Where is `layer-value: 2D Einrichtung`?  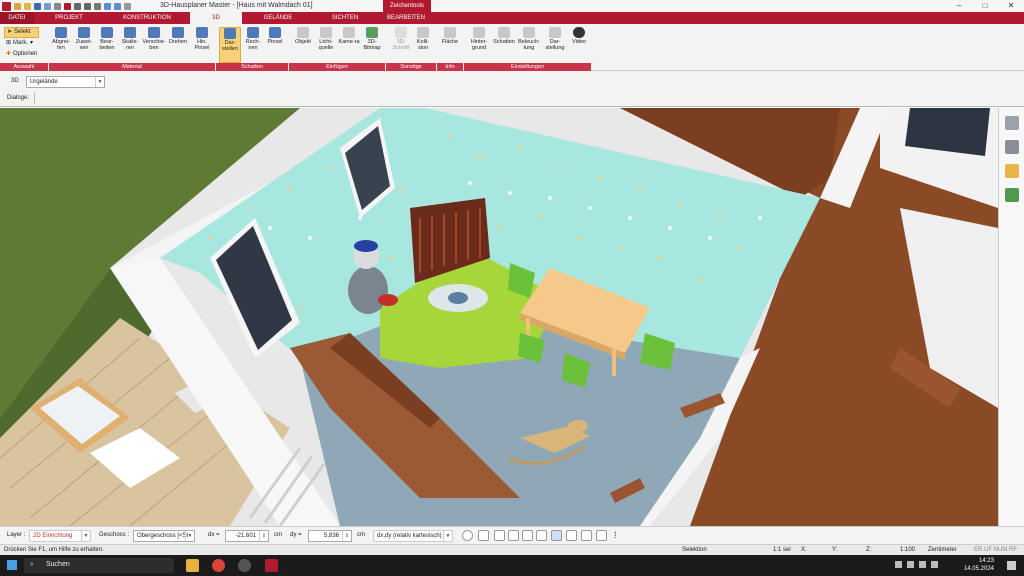
layer-value: 2D Einrichtung is located at coordinates (53, 536).